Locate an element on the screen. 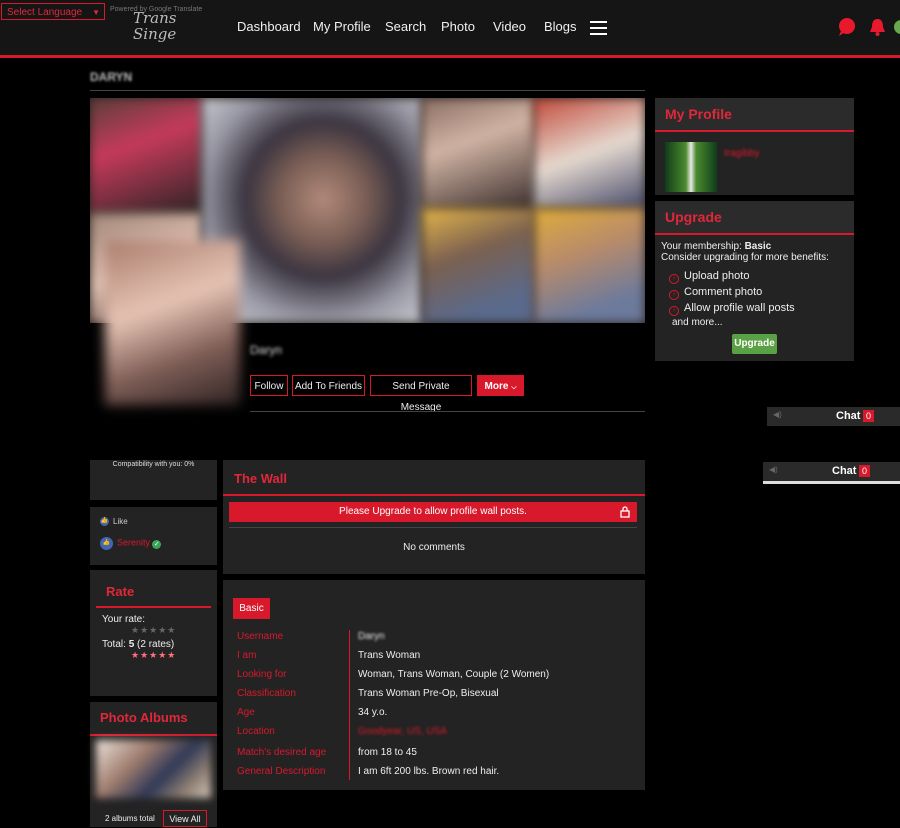 The height and width of the screenshot is (828, 900). page-title: DARYN is located at coordinates (111, 77).